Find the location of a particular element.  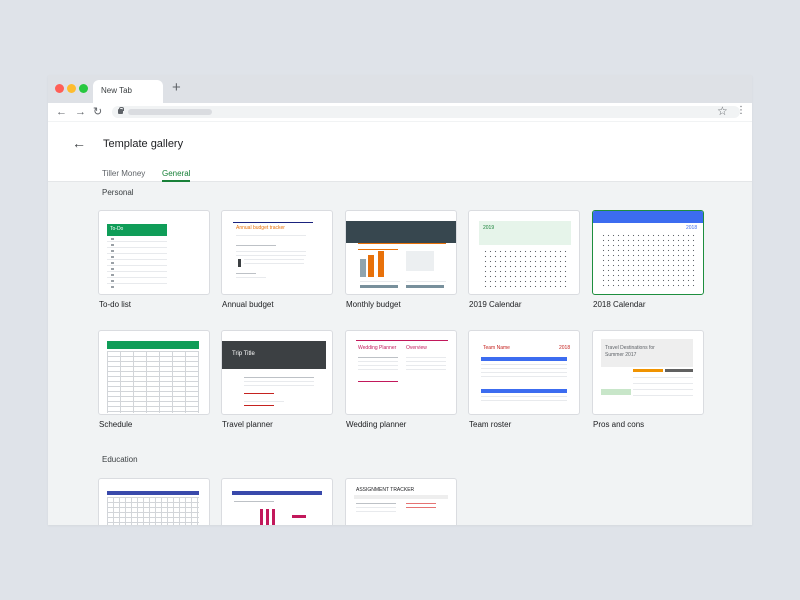

bookmark-star-icon: ☆ is located at coordinates (722, 111).